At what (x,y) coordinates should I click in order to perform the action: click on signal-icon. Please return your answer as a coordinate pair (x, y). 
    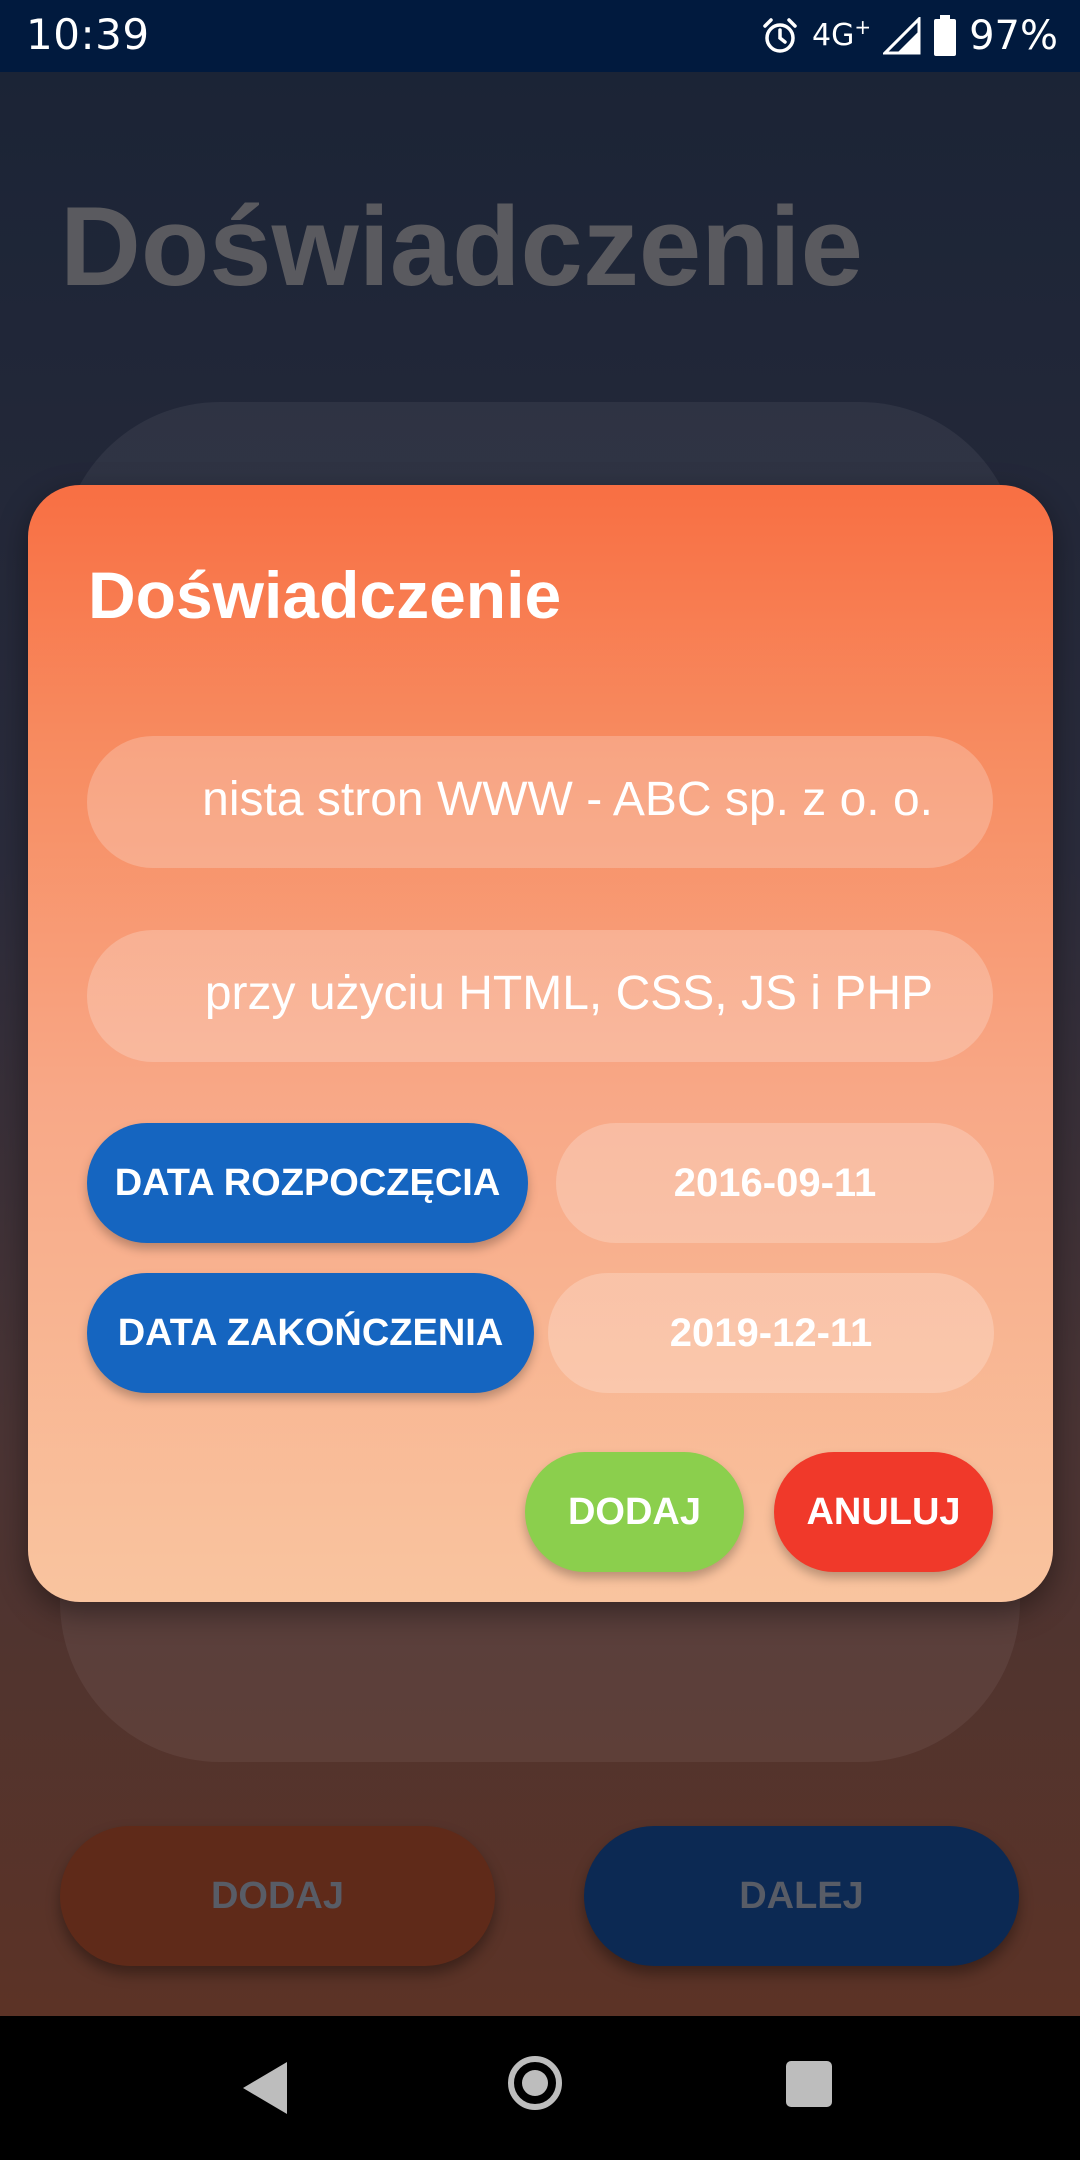
    Looking at the image, I should click on (902, 36).